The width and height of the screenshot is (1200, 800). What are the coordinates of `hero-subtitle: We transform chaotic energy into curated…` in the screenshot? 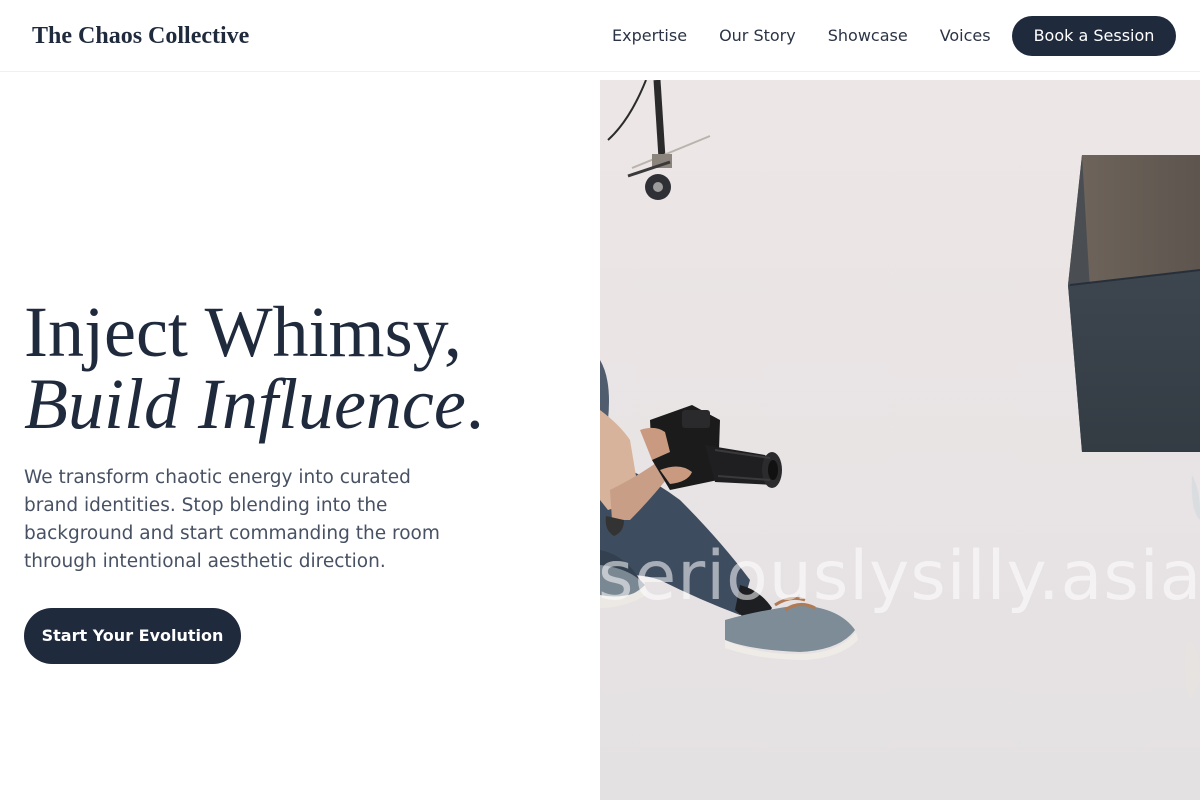 It's located at (232, 519).